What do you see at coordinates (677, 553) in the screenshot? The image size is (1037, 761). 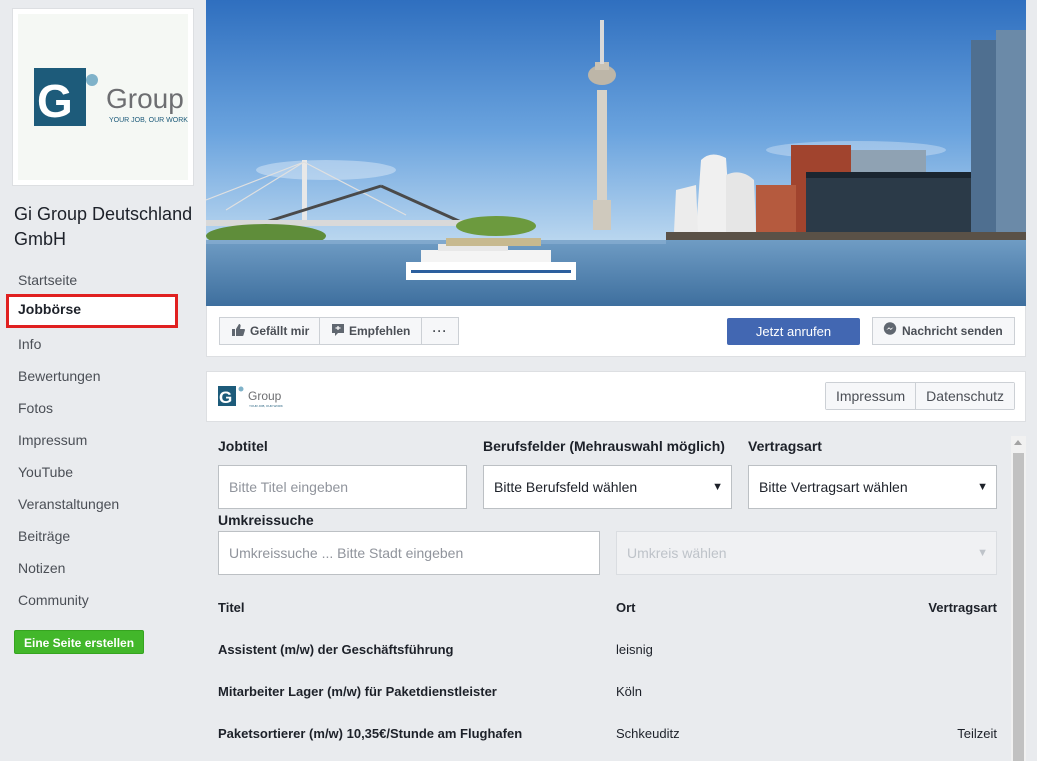 I see `radius-select-value: Umkreis wählen` at bounding box center [677, 553].